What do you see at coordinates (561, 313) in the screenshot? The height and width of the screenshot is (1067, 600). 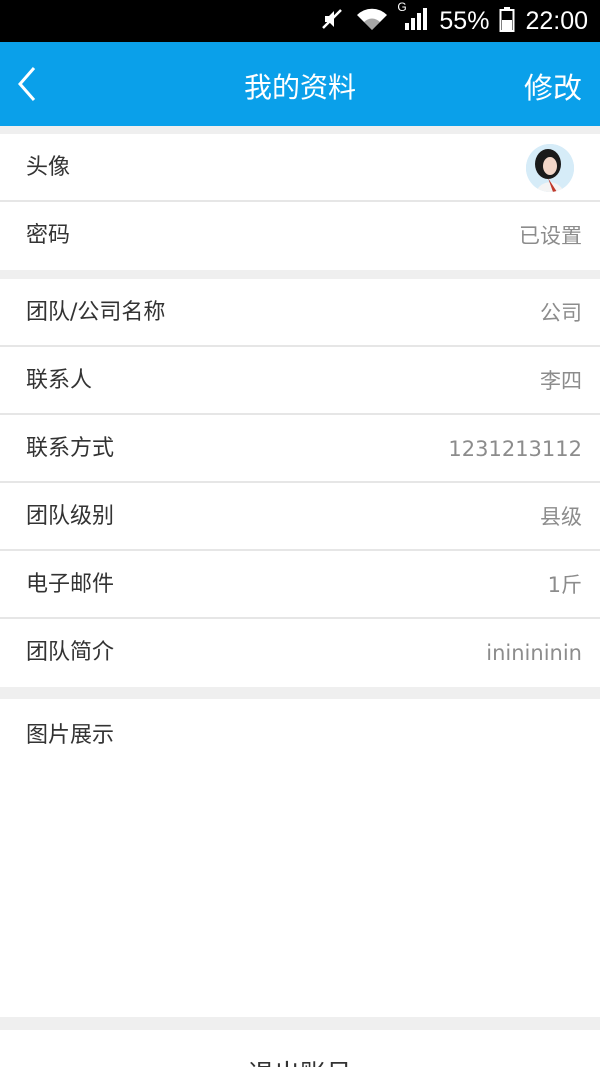 I see `company-name-value: 公司` at bounding box center [561, 313].